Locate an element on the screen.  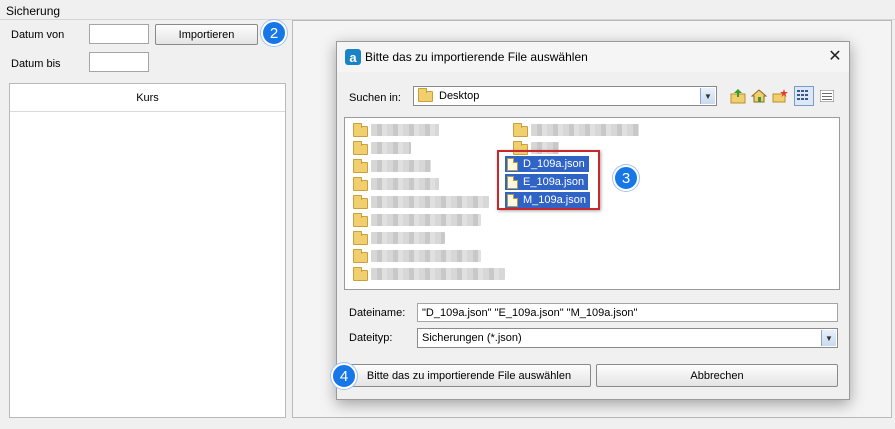
datum-von-input is located at coordinates (119, 34).